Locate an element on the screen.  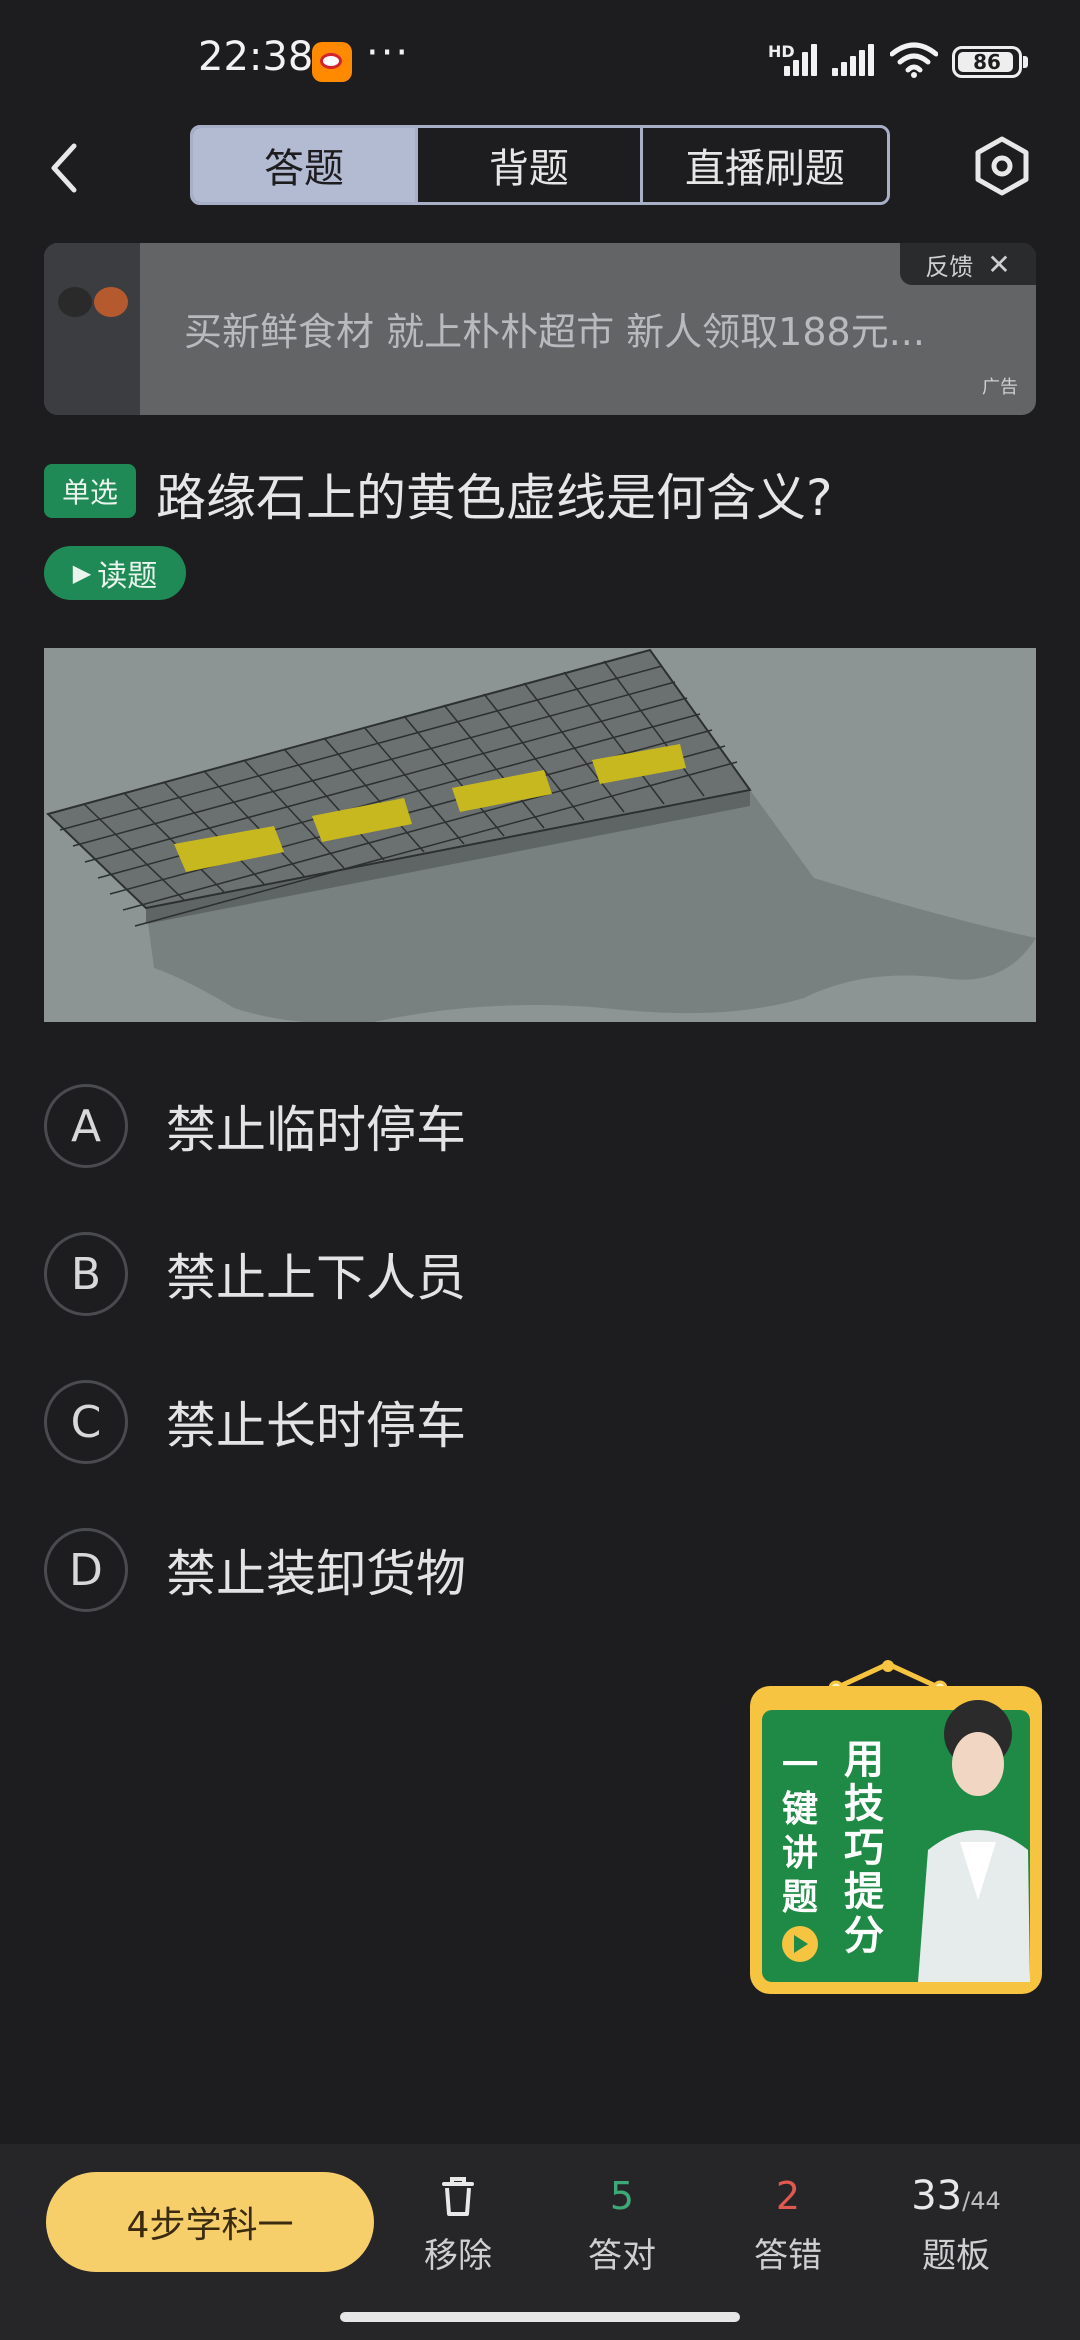
board-label: 题板 is located at coordinates (956, 2256).